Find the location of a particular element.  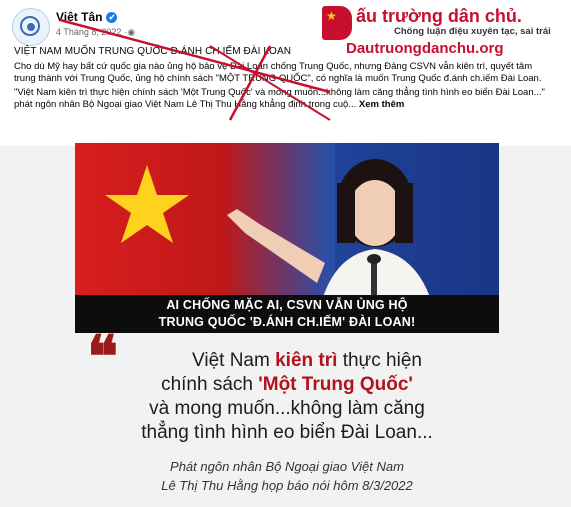

brand-site: Dautruongdanchu.org is located at coordinates (425, 48).